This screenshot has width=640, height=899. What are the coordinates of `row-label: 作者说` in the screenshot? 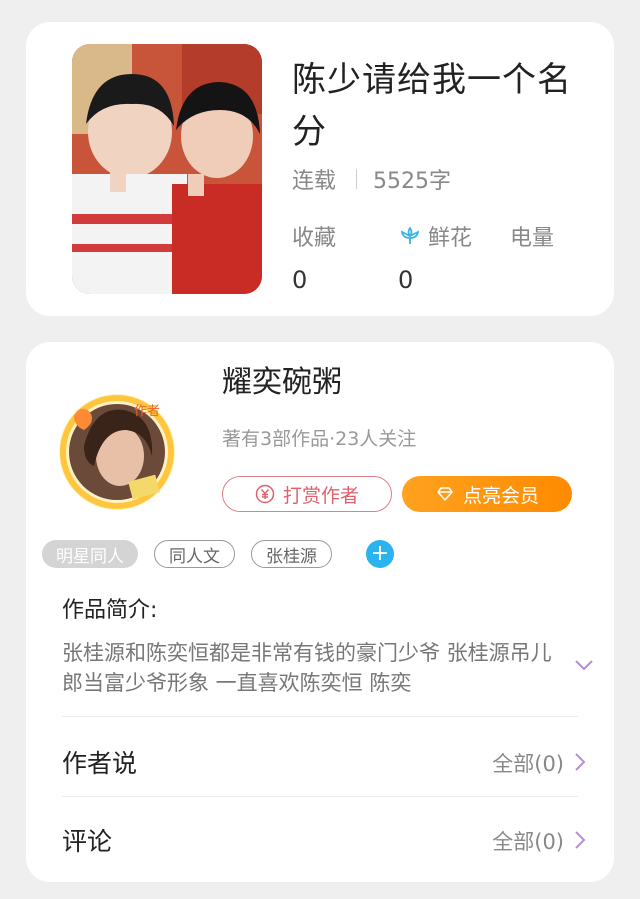 It's located at (100, 763).